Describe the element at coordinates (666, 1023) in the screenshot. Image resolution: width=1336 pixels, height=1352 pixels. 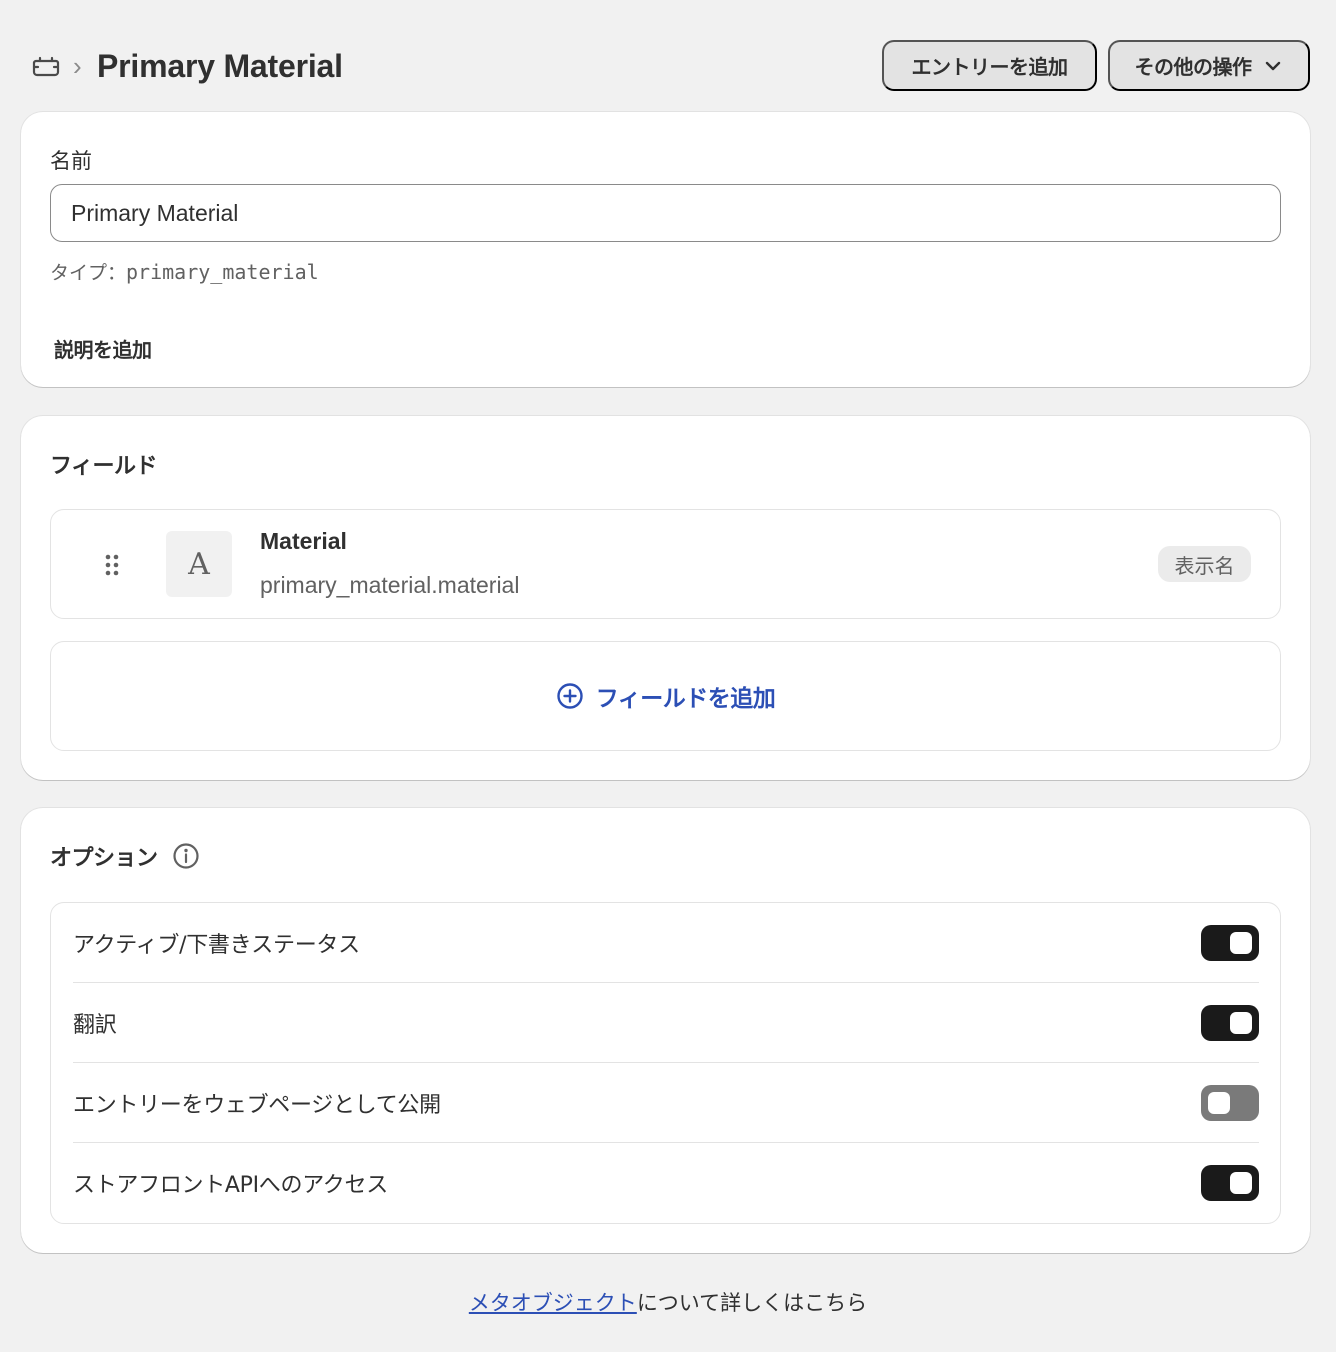
I see `option-row-translation: 翻訳` at that location.